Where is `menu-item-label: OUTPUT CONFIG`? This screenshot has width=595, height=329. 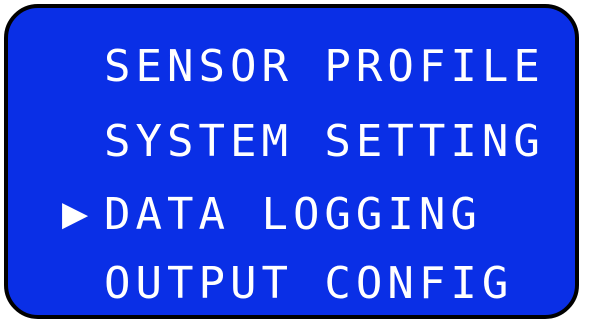
menu-item-label: OUTPUT CONFIG is located at coordinates (309, 283).